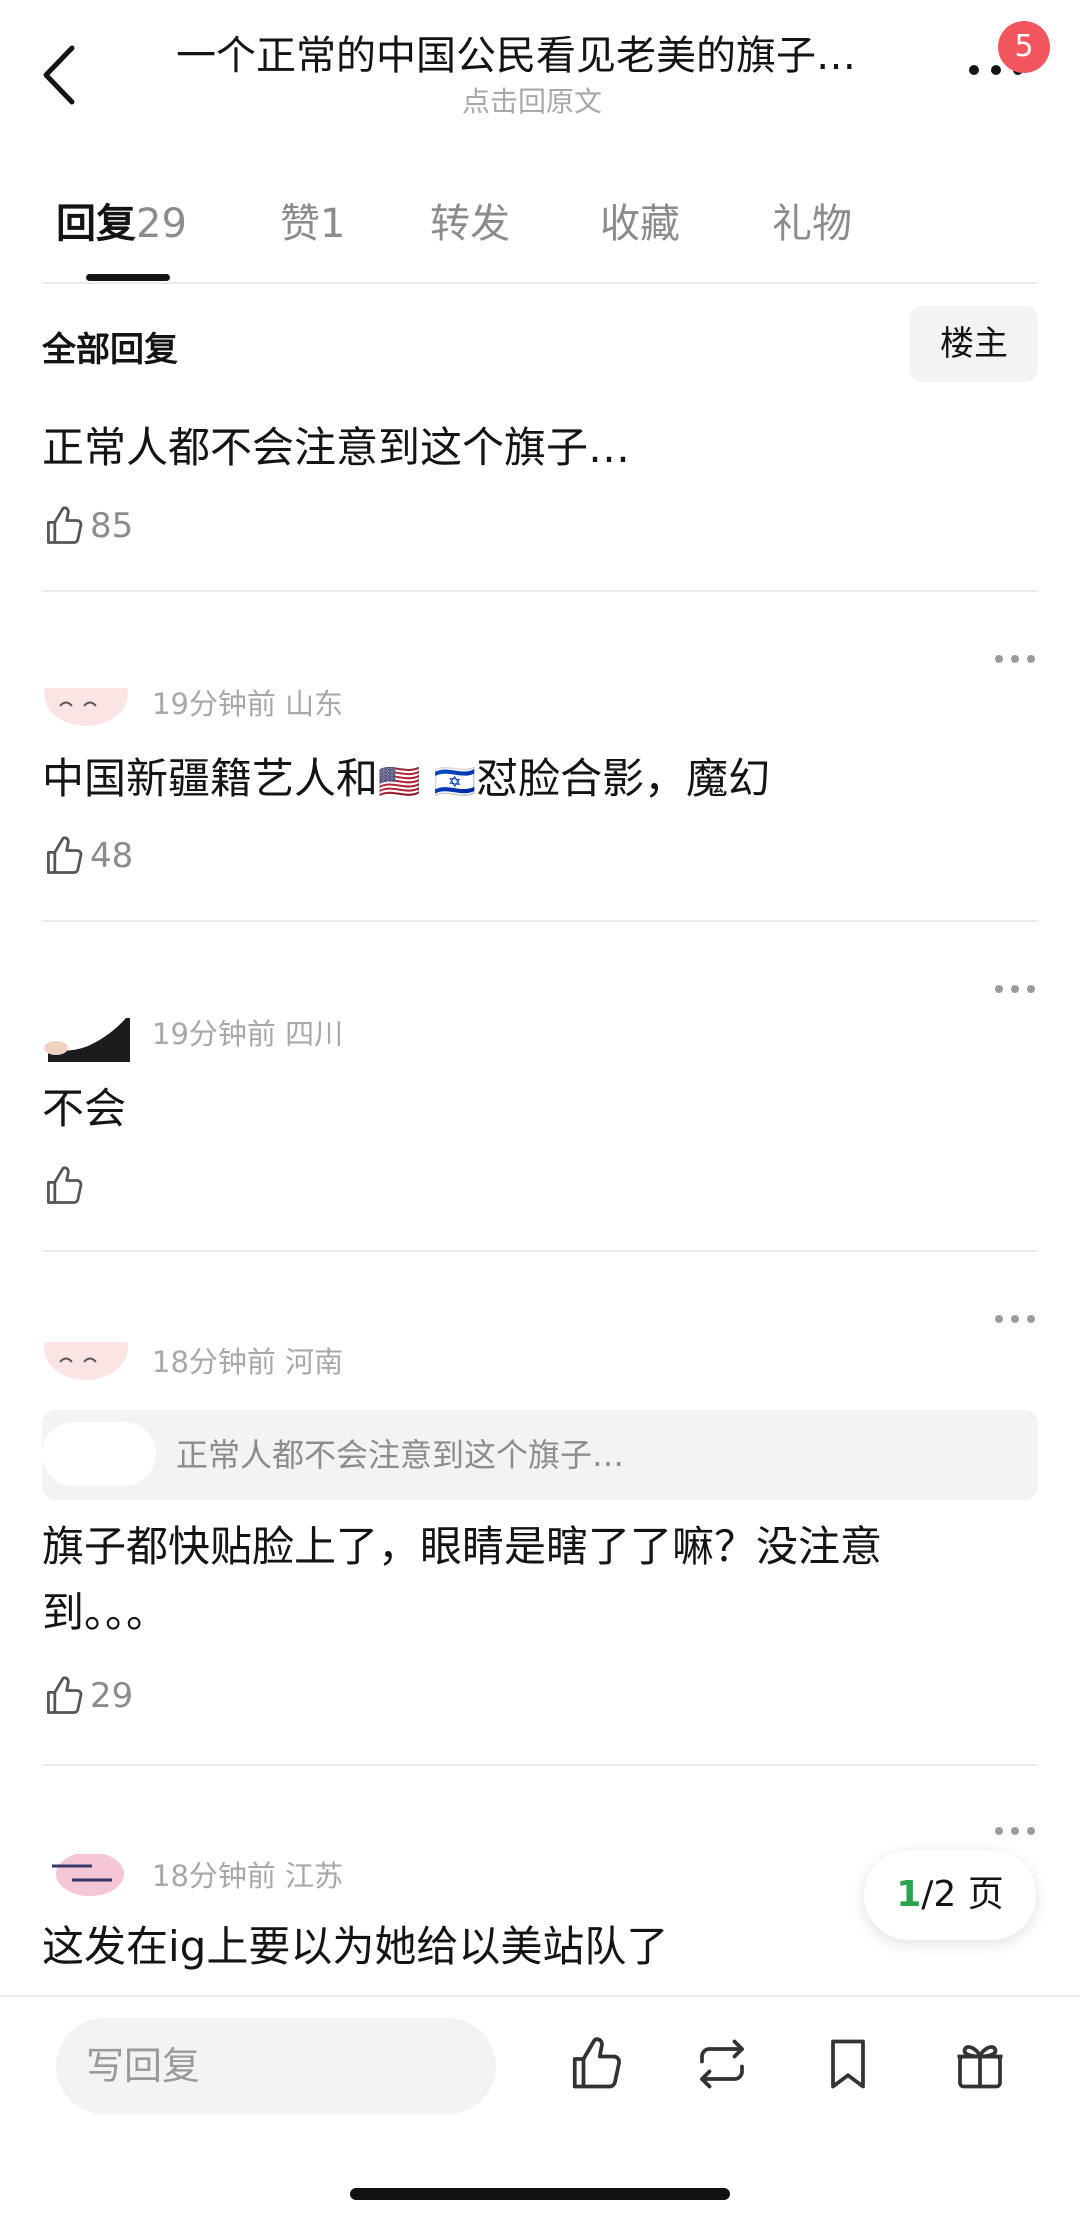 The image size is (1080, 2228). What do you see at coordinates (99, 1454) in the screenshot?
I see `quoted-avatar-placeholder` at bounding box center [99, 1454].